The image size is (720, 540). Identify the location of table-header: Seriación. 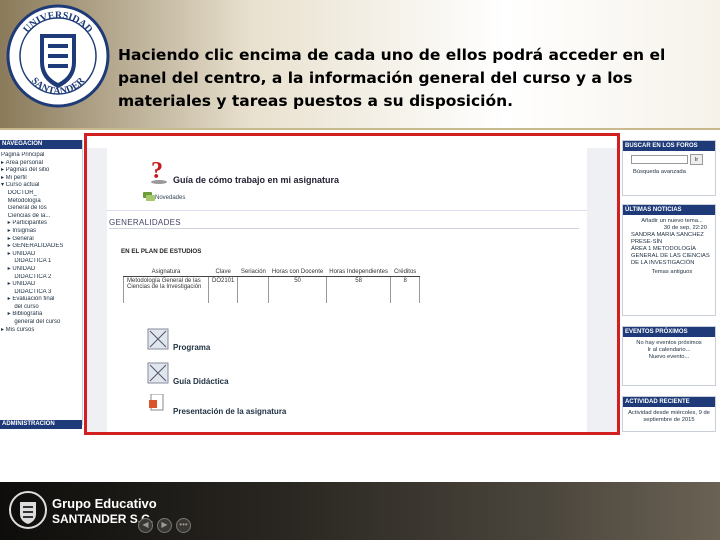
(253, 272).